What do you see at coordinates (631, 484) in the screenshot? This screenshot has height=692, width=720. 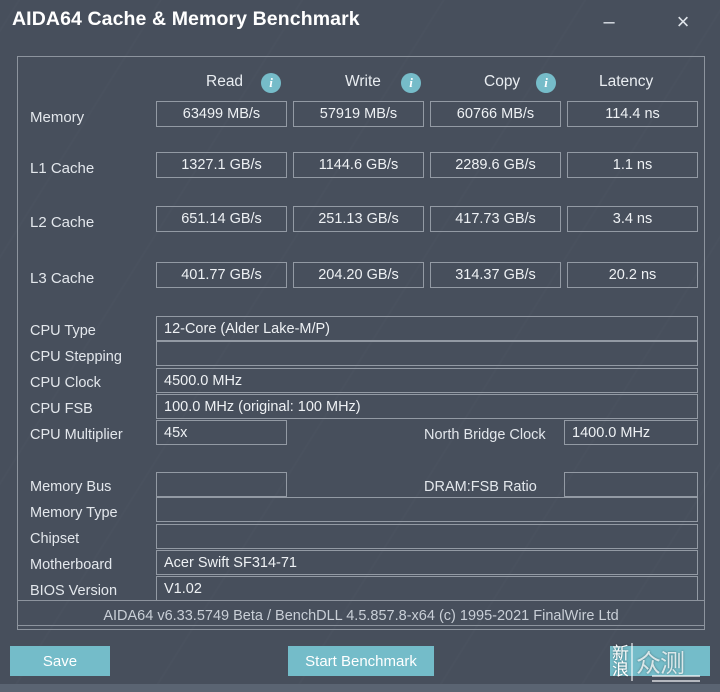 I see `dram-fsb-ratio-value` at bounding box center [631, 484].